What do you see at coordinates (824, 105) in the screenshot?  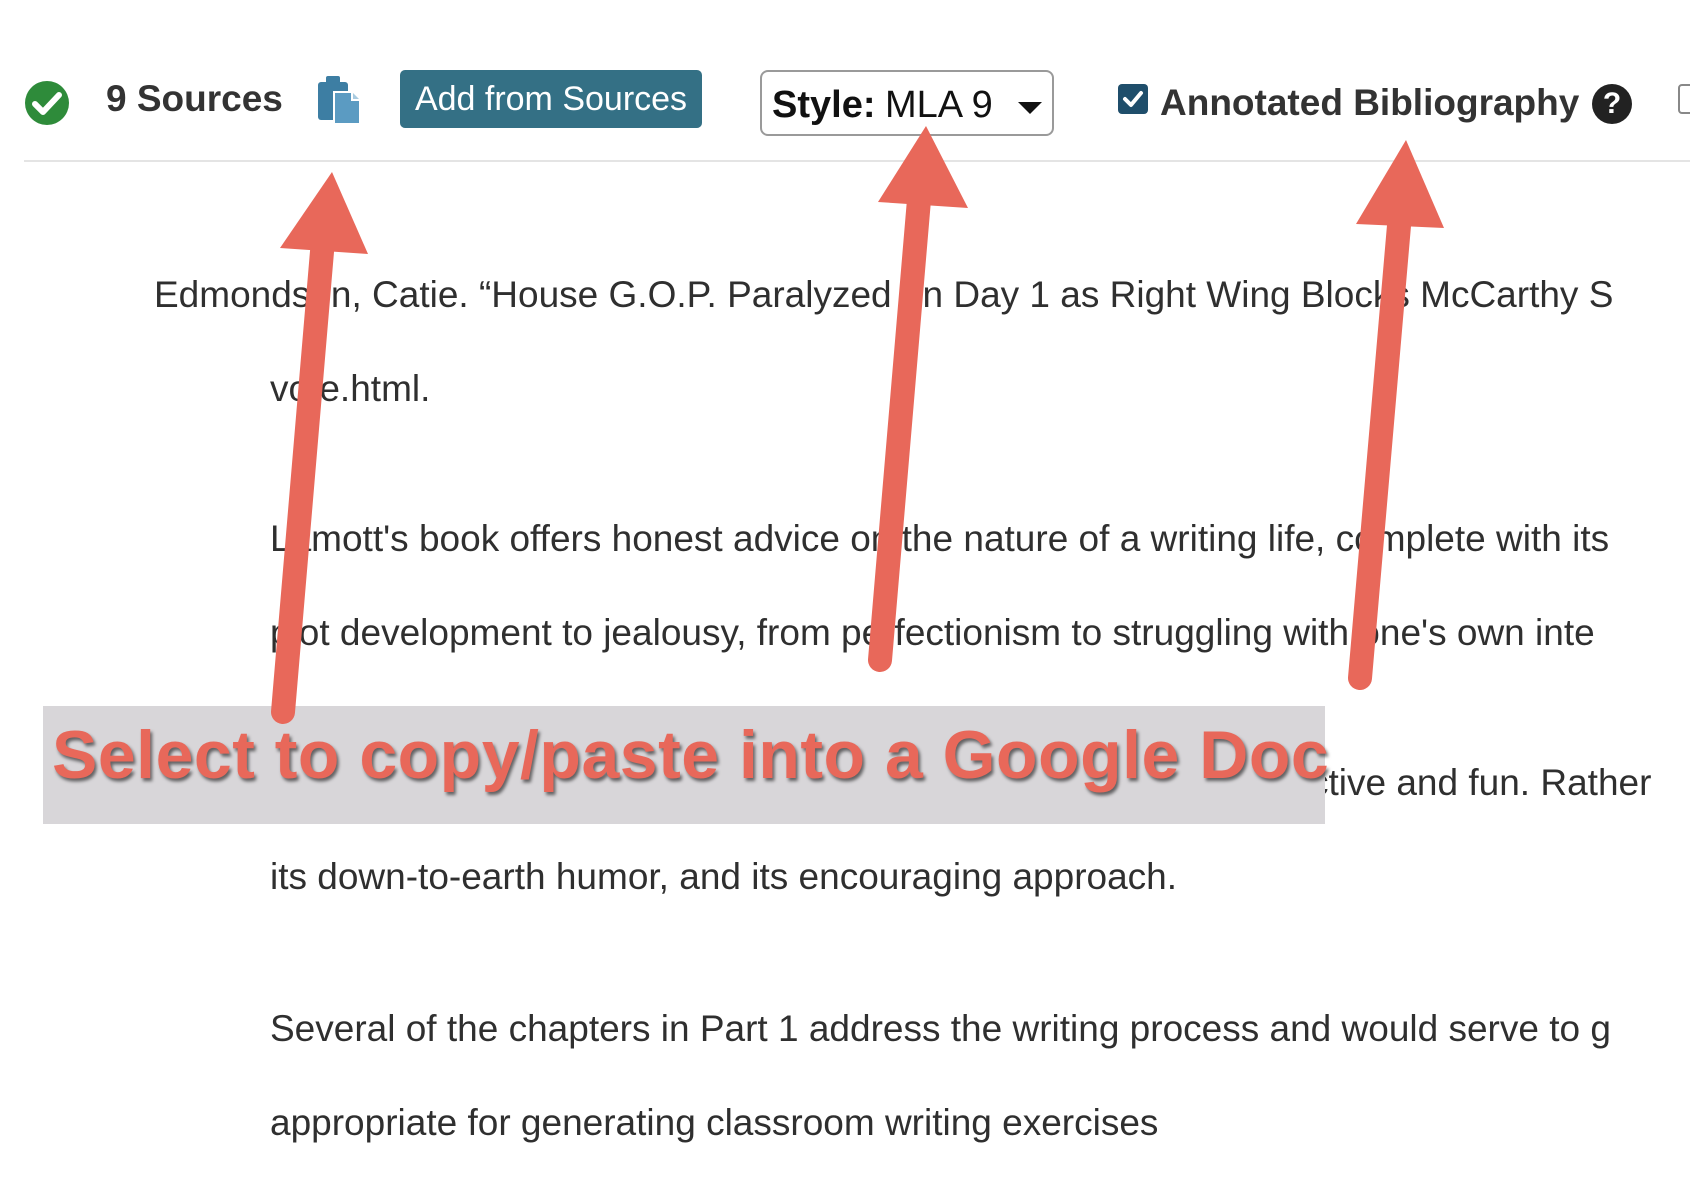 I see `style-select-label: Style:` at bounding box center [824, 105].